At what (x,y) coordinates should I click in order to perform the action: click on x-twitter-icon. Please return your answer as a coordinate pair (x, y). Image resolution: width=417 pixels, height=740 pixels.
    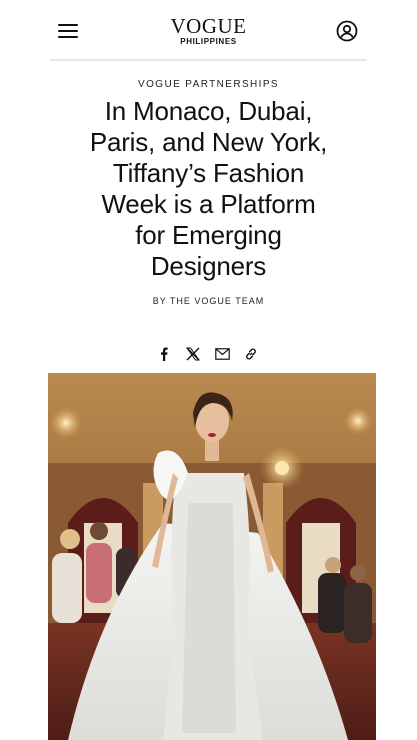
    Looking at the image, I should click on (193, 354).